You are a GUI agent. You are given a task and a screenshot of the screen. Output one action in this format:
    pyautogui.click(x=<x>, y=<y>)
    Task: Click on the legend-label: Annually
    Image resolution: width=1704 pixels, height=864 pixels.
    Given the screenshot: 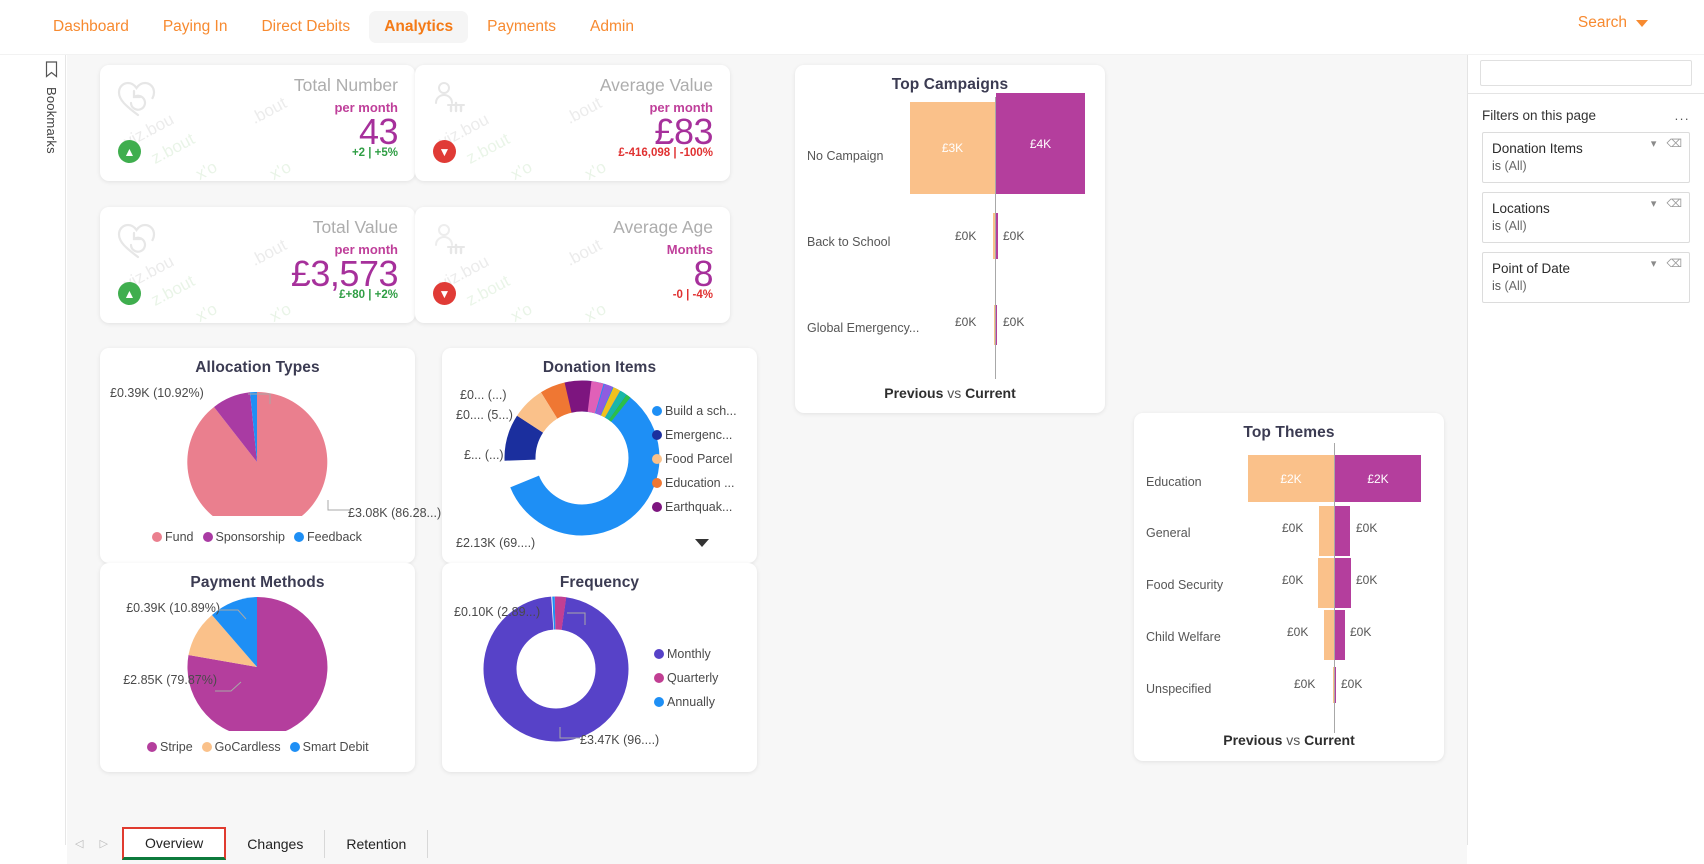 What is the action you would take?
    pyautogui.click(x=691, y=702)
    